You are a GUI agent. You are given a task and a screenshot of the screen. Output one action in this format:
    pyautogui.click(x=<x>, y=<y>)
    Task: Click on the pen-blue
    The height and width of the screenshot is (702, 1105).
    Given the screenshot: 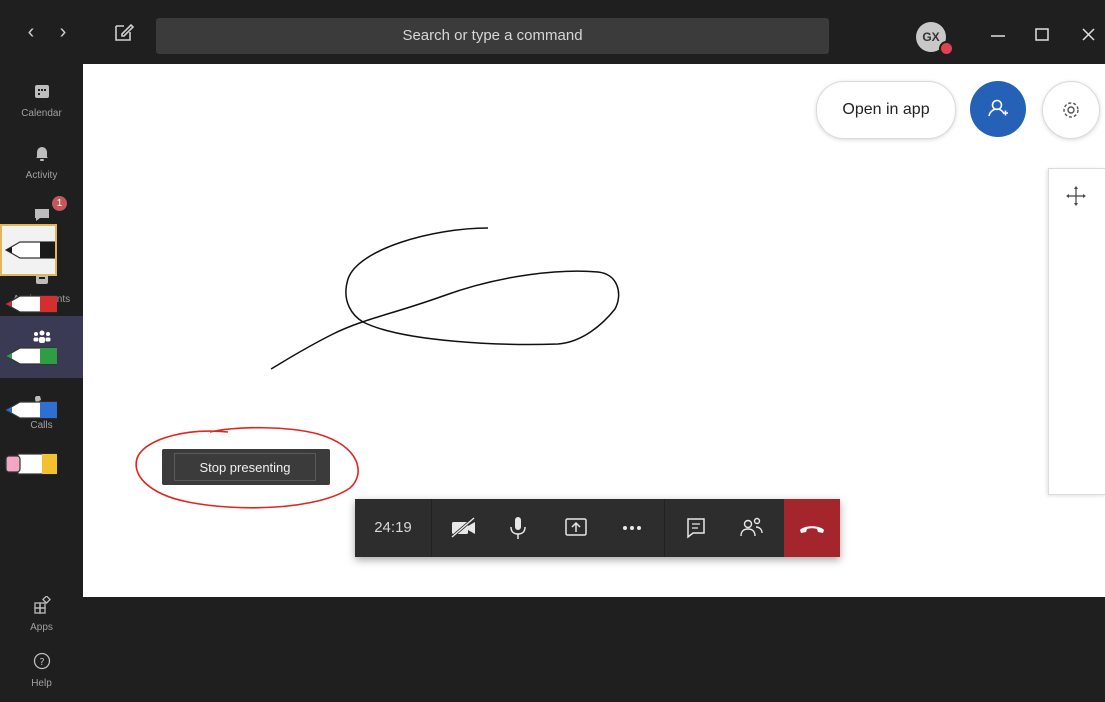 What is the action you would take?
    pyautogui.click(x=29, y=410)
    